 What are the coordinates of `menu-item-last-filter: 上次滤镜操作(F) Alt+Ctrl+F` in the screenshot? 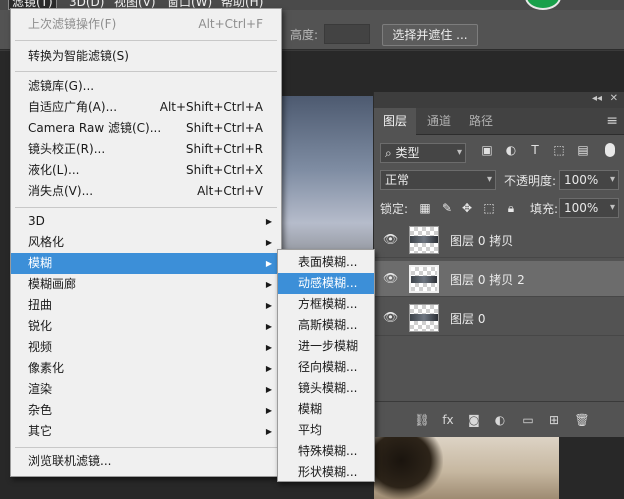 It's located at (146, 24).